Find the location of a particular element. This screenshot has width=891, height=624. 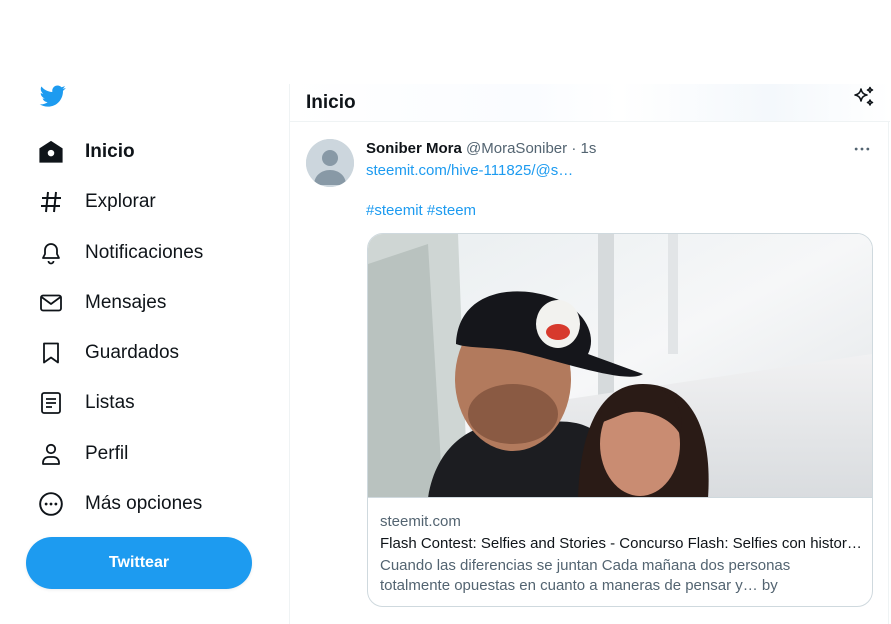

nav-label-listas: Listas is located at coordinates (110, 402).